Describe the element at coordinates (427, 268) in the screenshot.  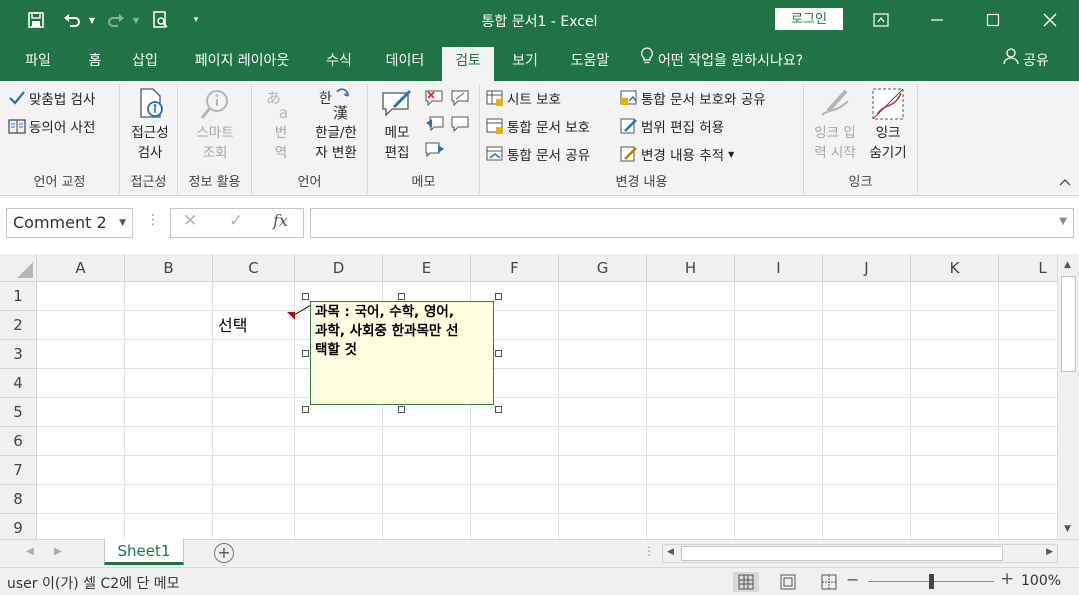
I see `column-header-E: E` at that location.